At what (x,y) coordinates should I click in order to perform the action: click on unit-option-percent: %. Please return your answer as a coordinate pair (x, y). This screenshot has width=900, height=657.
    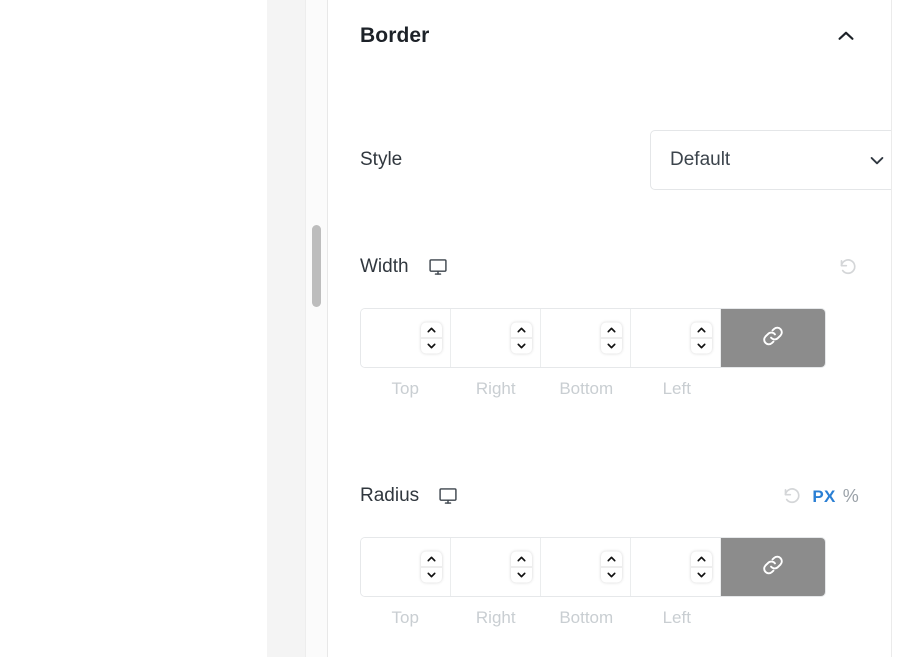
    Looking at the image, I should click on (851, 496).